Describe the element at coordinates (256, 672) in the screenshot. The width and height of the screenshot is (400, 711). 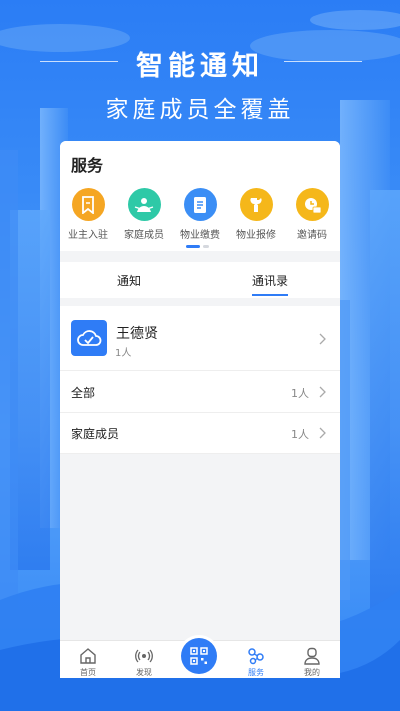
I see `tabbar-label: 服务` at that location.